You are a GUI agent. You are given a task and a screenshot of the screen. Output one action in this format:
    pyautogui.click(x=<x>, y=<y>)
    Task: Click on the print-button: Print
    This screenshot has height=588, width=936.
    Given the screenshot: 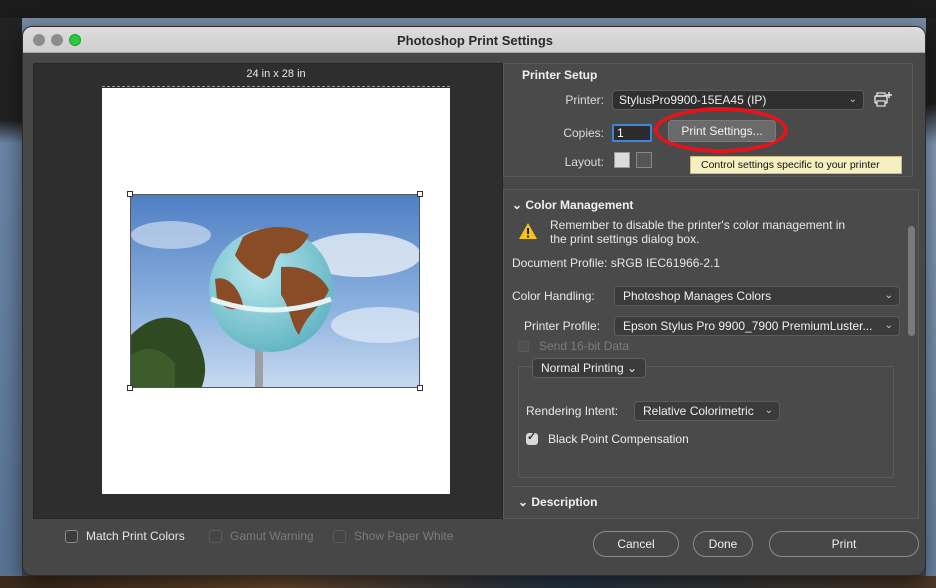 What is the action you would take?
    pyautogui.click(x=844, y=544)
    